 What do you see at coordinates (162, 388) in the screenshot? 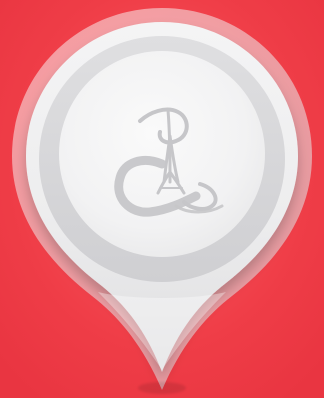
I see `pin-tip-shadow` at bounding box center [162, 388].